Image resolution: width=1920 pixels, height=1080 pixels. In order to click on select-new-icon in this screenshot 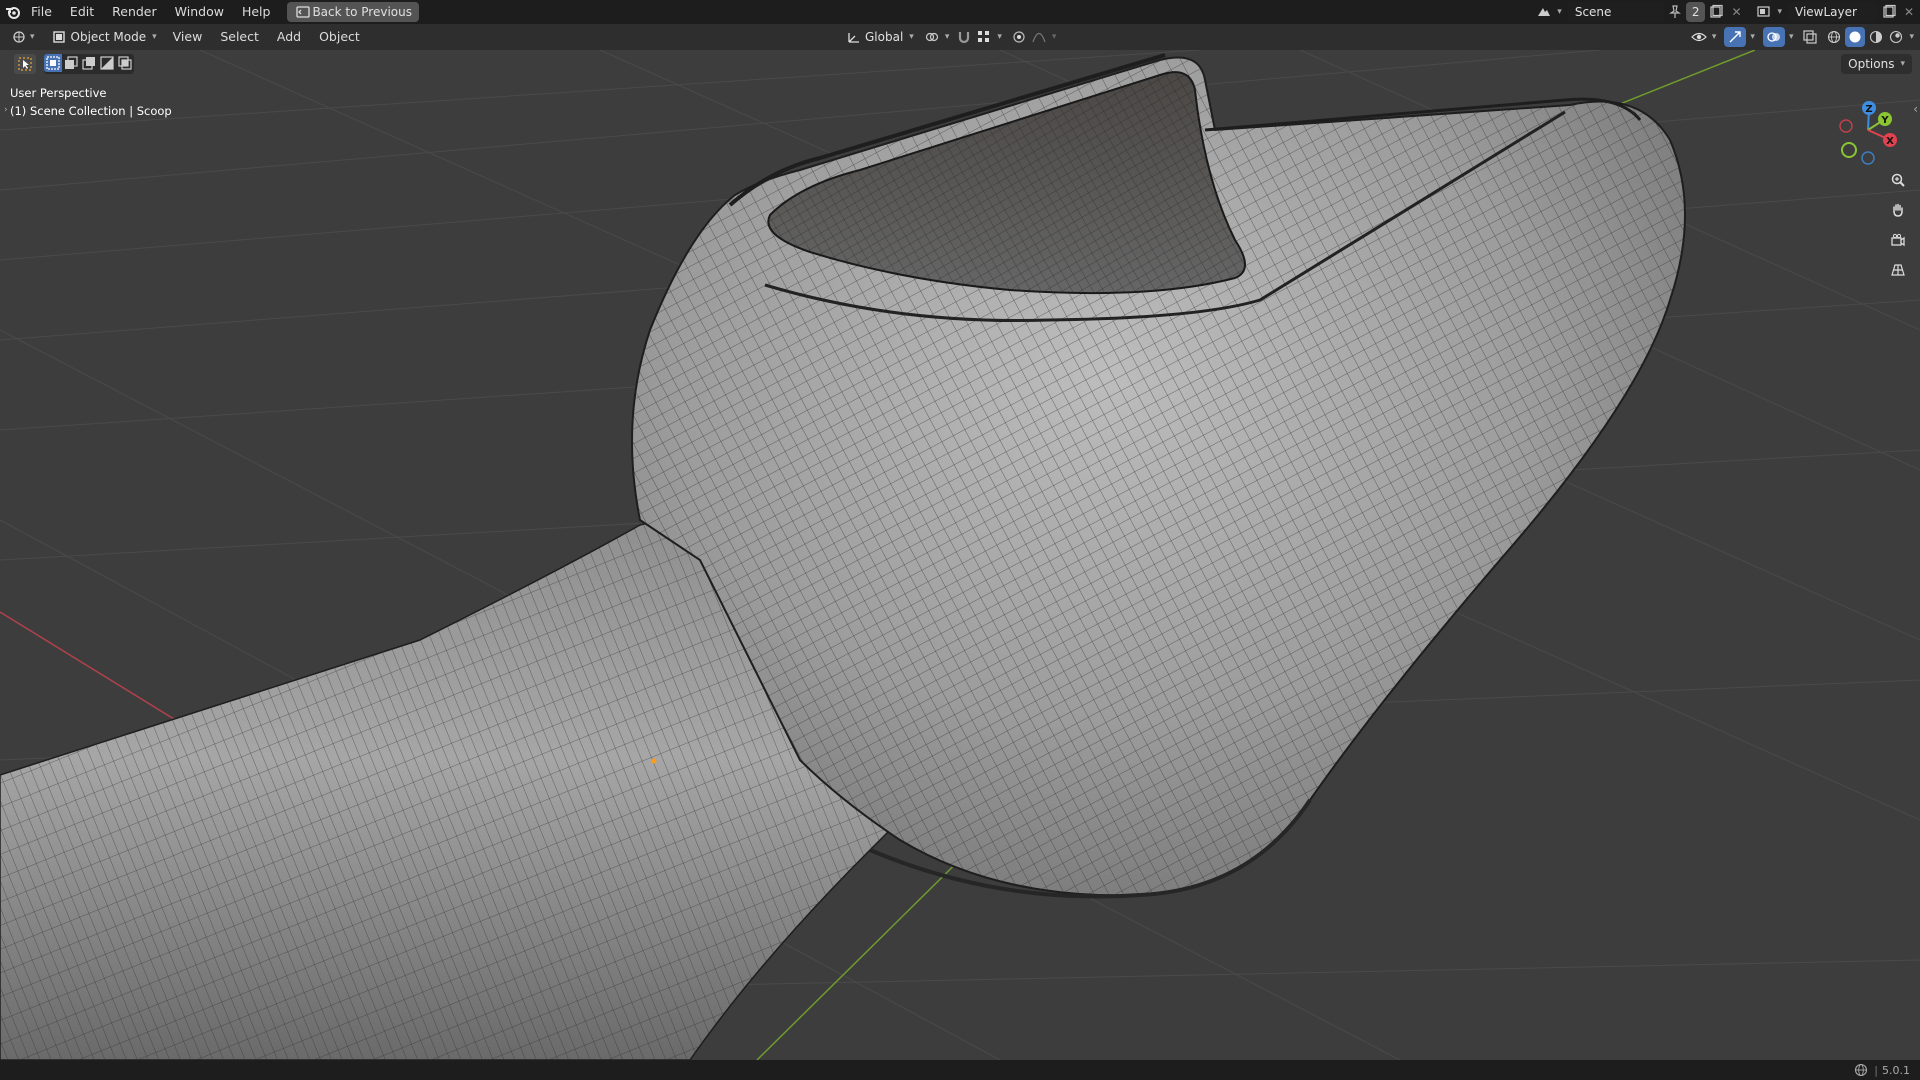, I will do `click(53, 63)`.